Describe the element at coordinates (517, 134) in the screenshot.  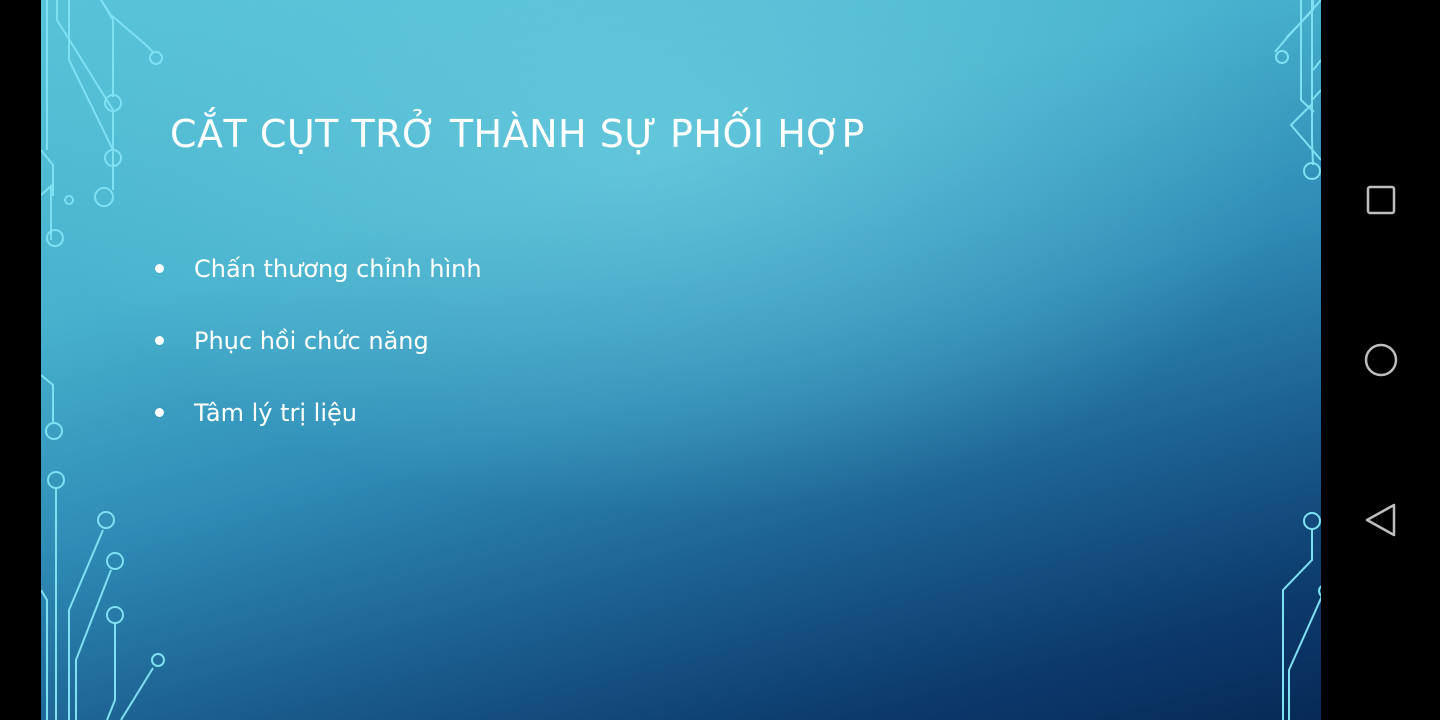
I see `slide-title: CẮT CỤT TRỞ THÀNH SỰ PHỐI HỢP` at that location.